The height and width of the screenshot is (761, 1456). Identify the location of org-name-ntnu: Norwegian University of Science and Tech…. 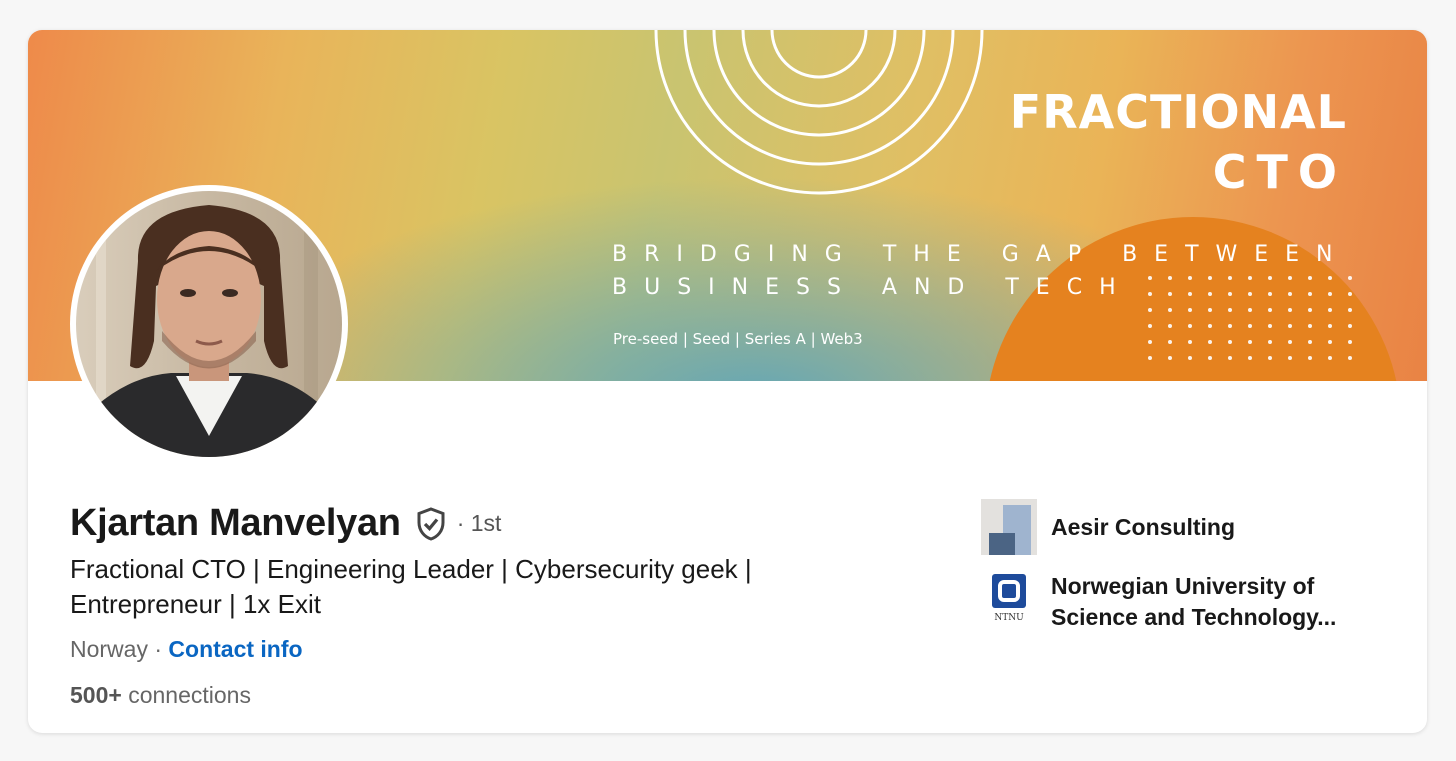
(1194, 601).